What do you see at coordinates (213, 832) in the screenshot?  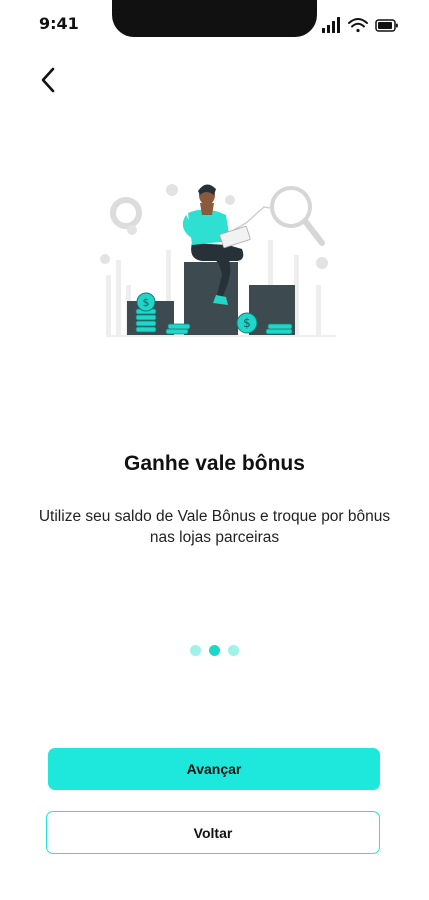 I see `back-text-button: Voltar` at bounding box center [213, 832].